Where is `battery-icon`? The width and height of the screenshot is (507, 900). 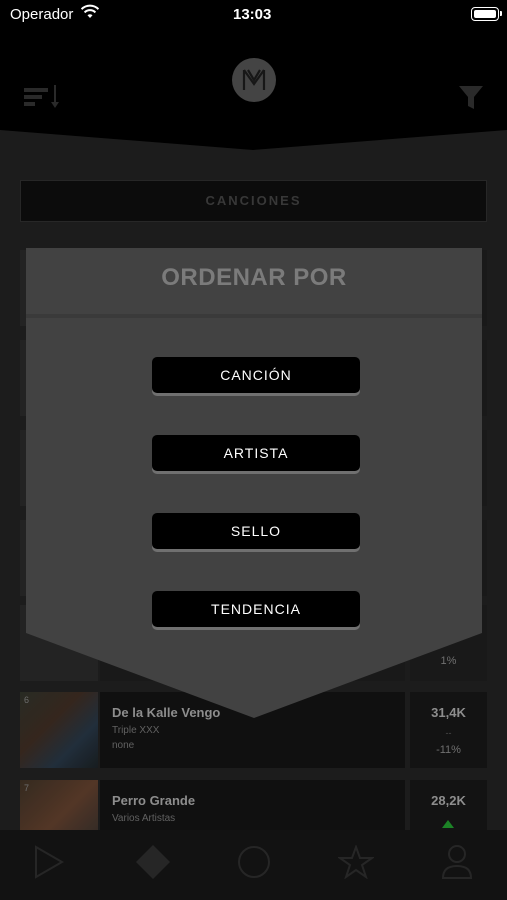 battery-icon is located at coordinates (486, 14).